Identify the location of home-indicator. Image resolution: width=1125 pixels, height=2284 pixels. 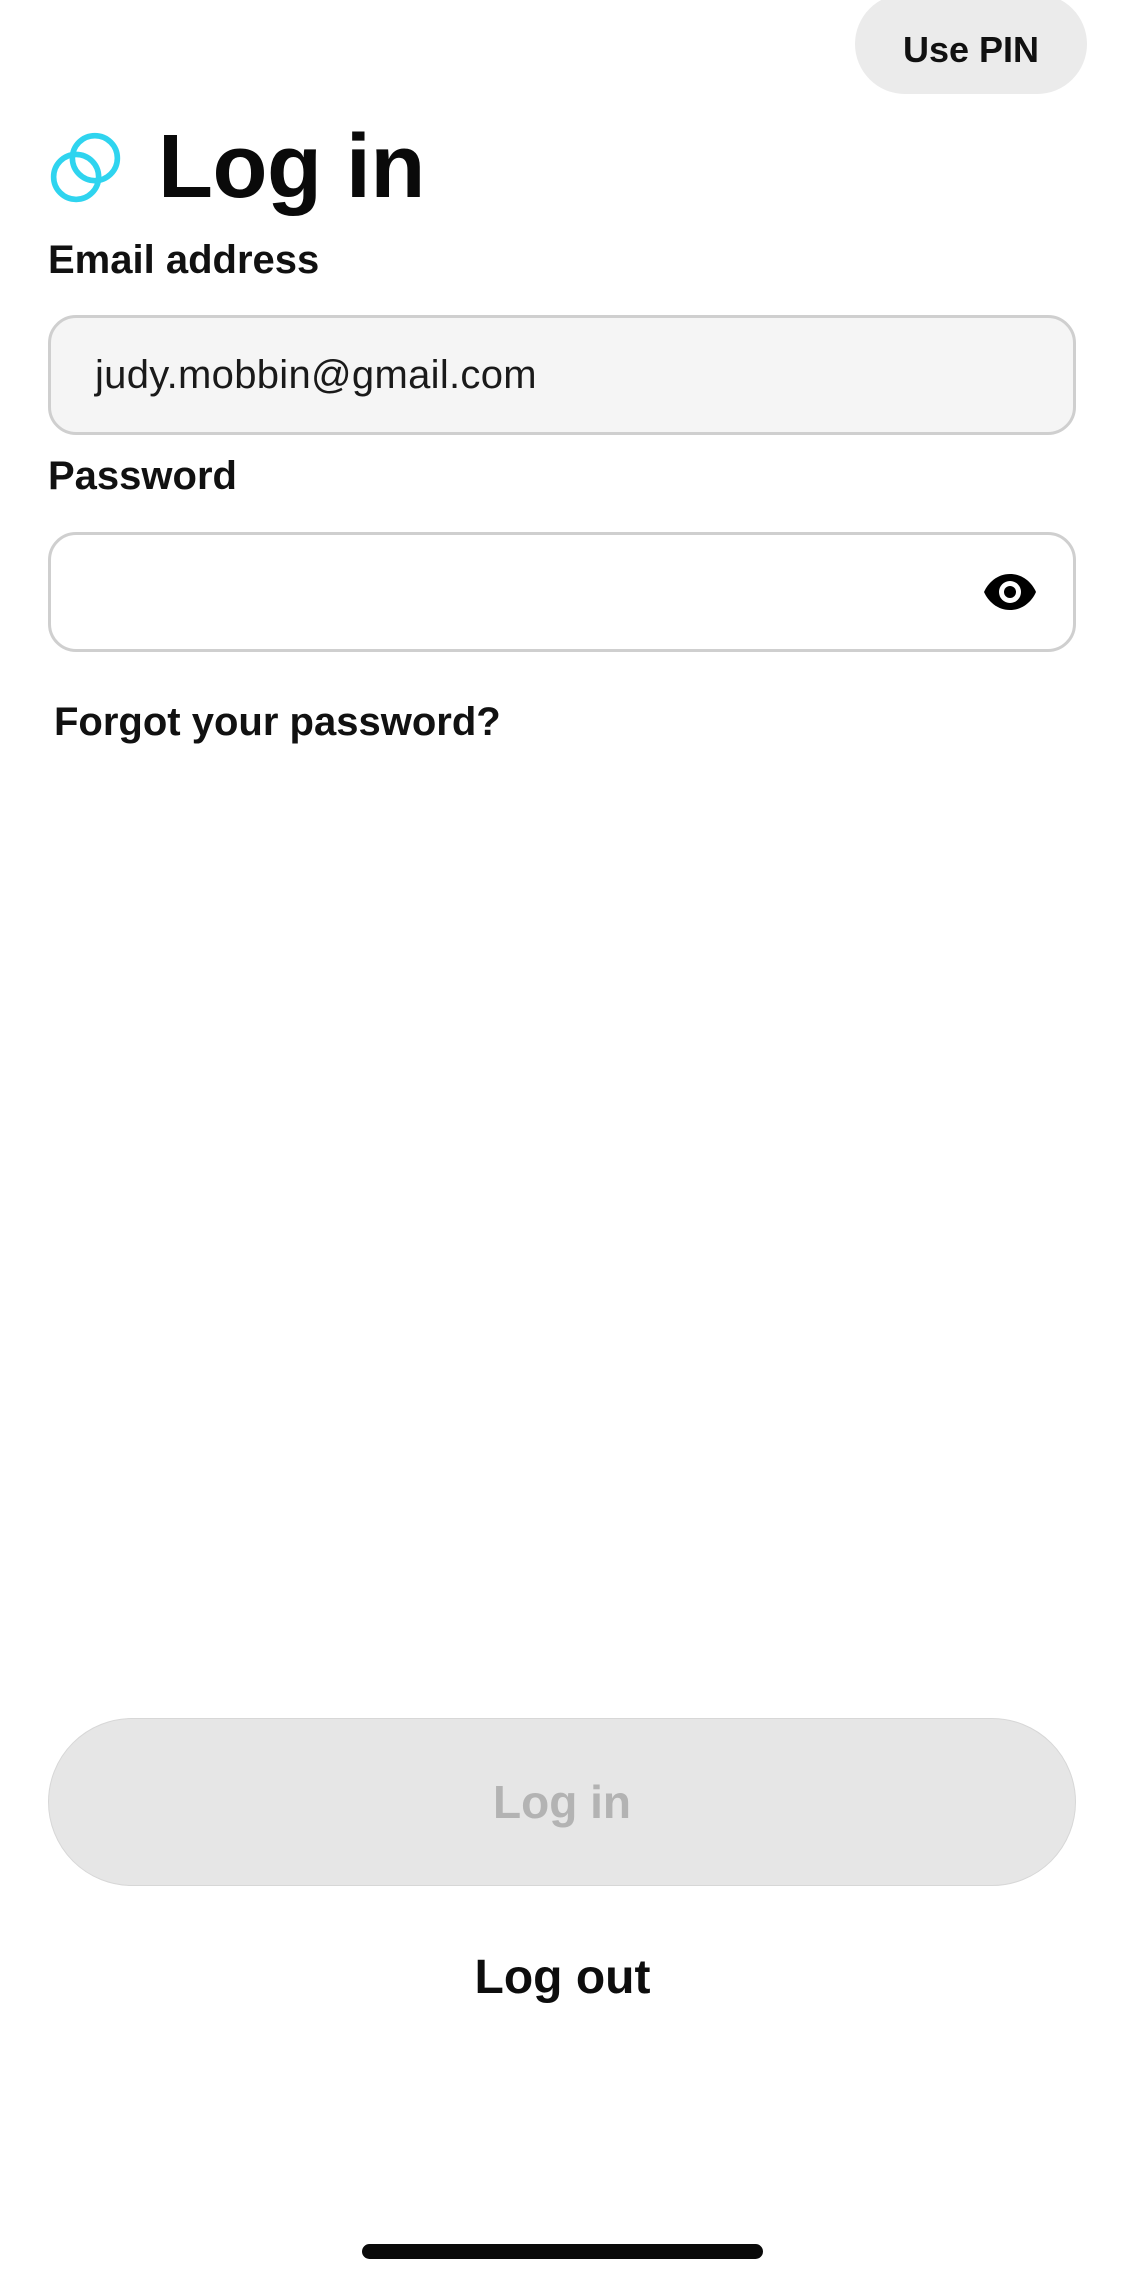
(562, 2251).